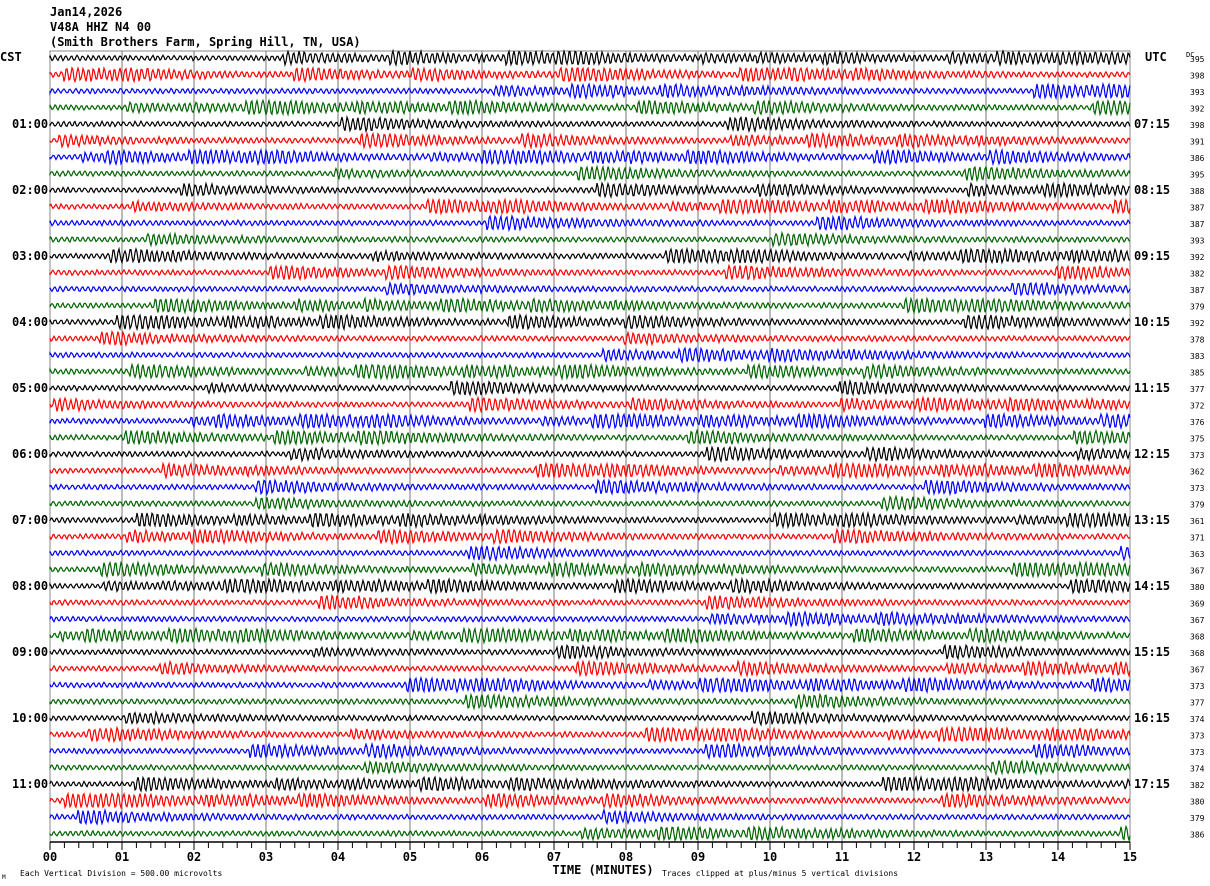 The image size is (1210, 886). I want to click on dc-value: 372, so click(1197, 406).